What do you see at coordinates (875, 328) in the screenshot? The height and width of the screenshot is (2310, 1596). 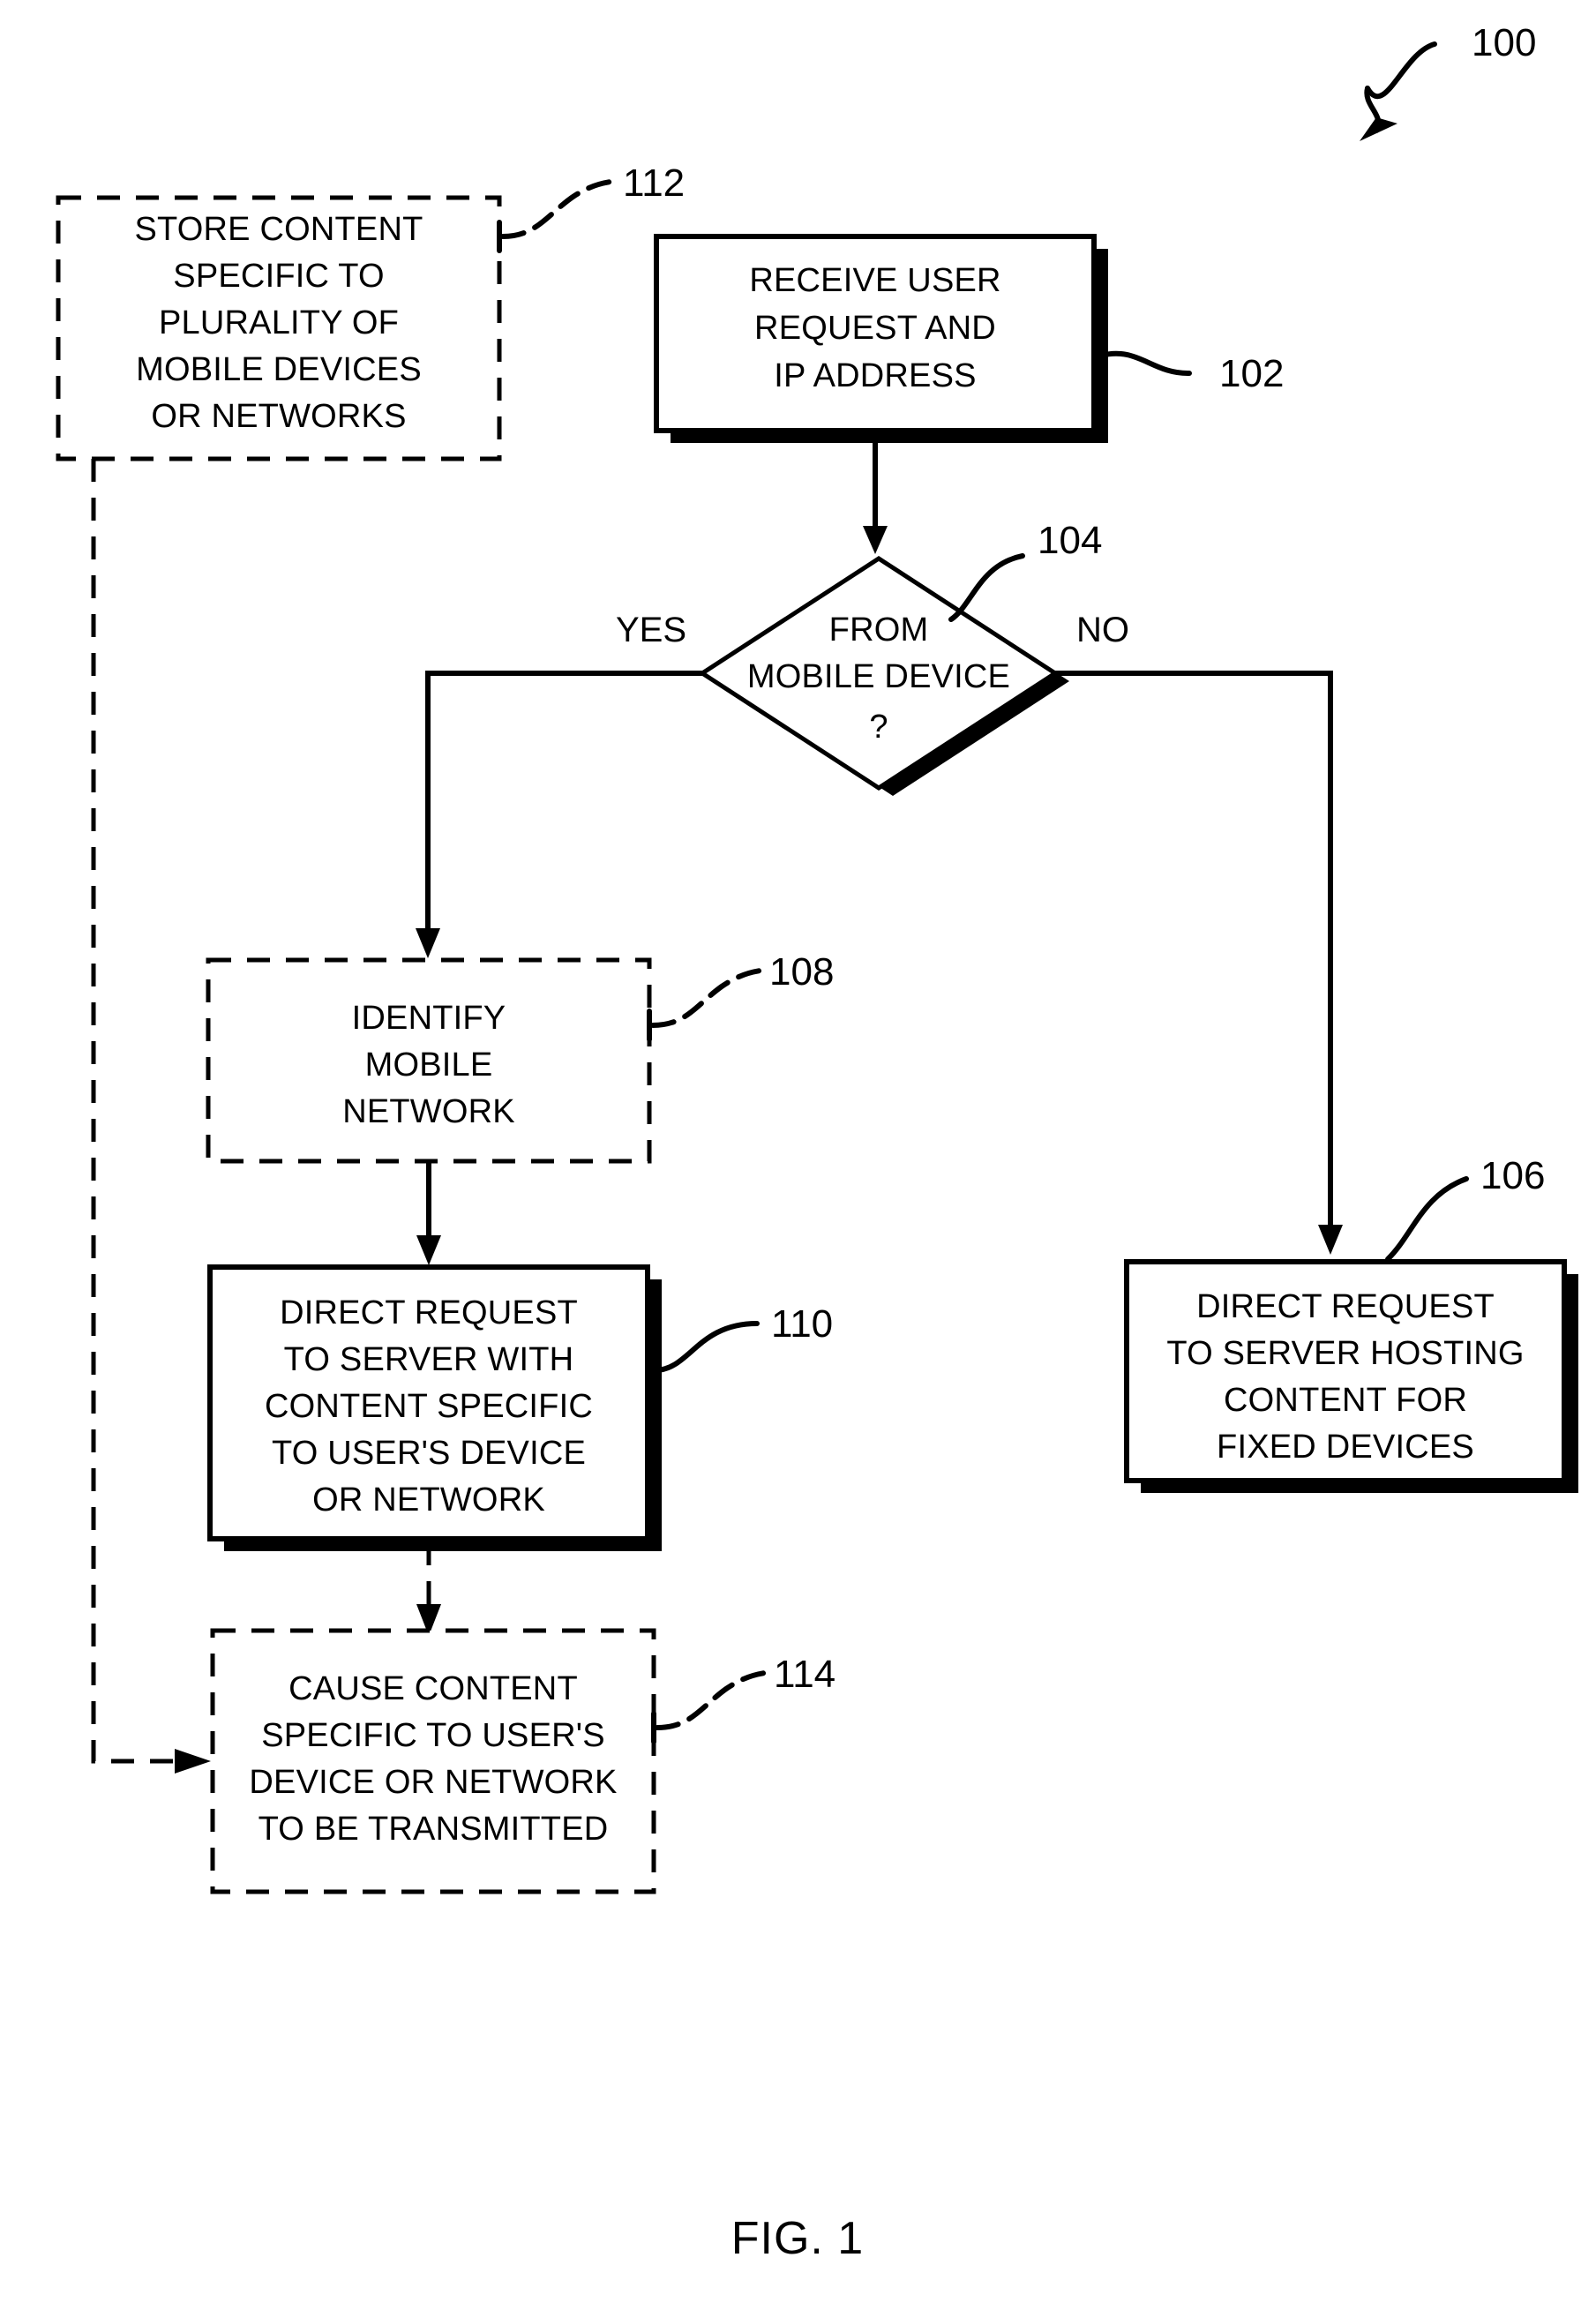 I see `receive-request-line-2: REQUEST AND` at bounding box center [875, 328].